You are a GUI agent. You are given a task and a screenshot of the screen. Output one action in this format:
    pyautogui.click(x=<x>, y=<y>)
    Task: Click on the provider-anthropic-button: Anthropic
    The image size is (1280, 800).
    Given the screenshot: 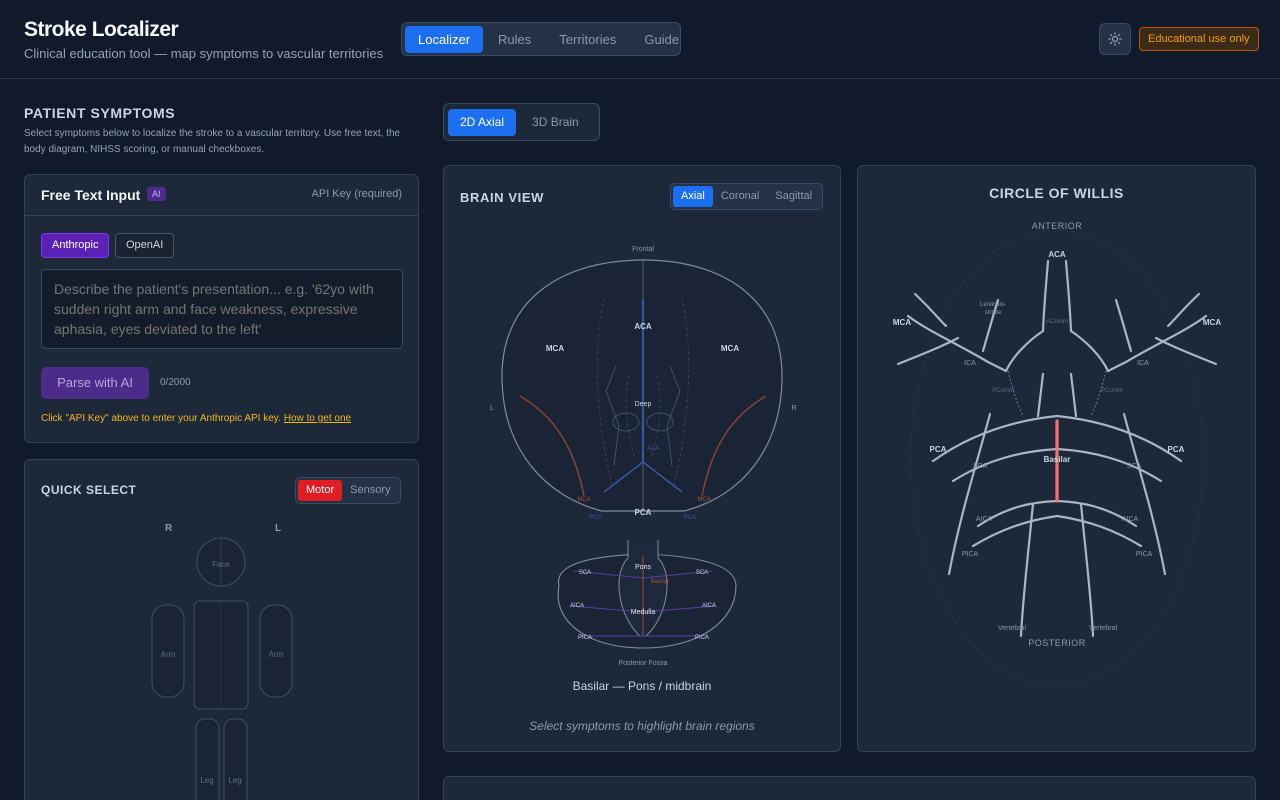 What is the action you would take?
    pyautogui.click(x=75, y=245)
    